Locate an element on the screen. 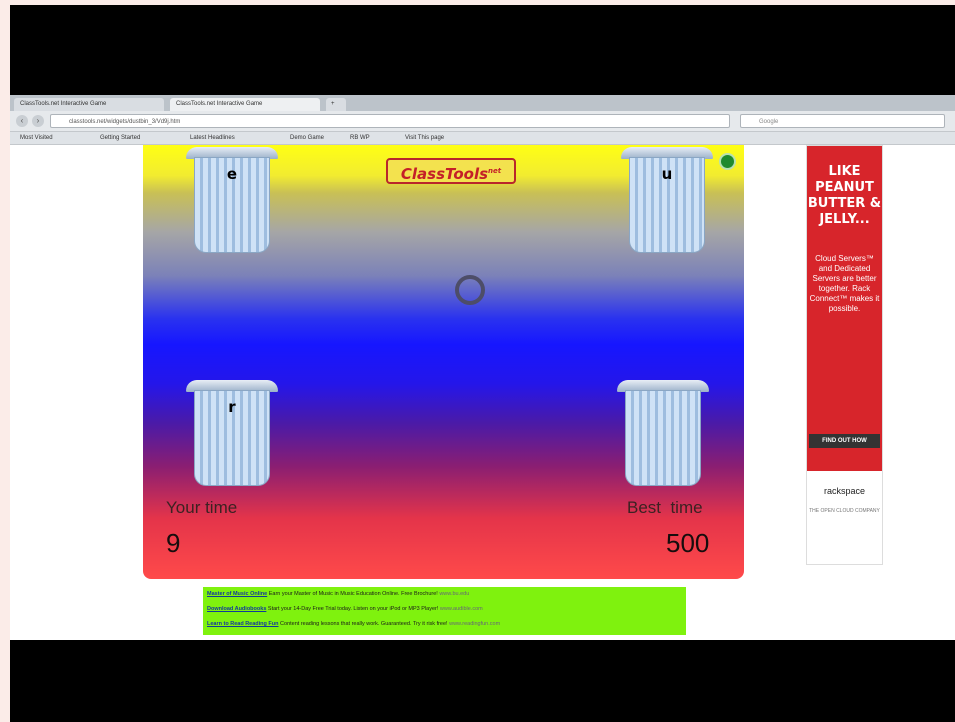 The image size is (955, 722). advert-button: FIND OUT HOW is located at coordinates (844, 441).